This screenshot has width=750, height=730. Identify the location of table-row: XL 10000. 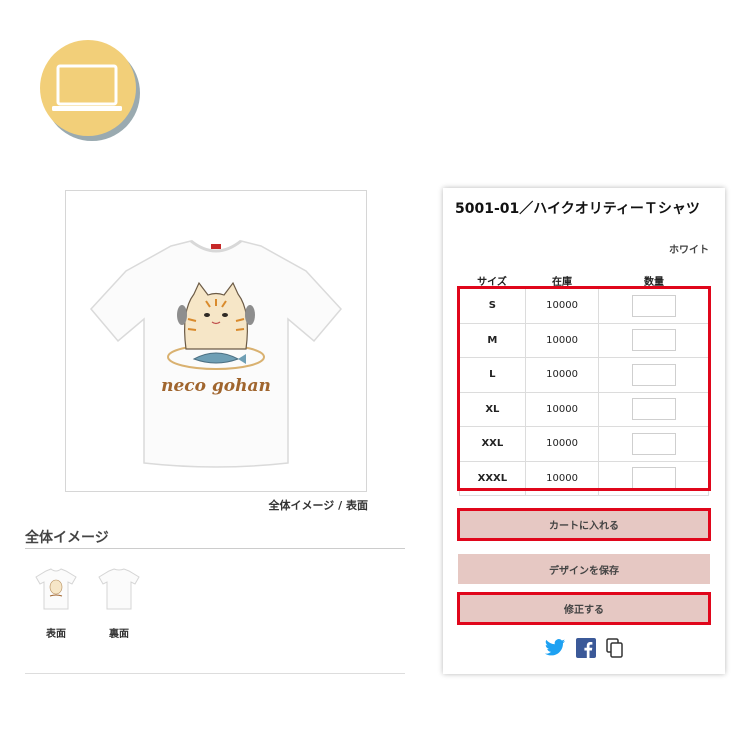
(584, 409).